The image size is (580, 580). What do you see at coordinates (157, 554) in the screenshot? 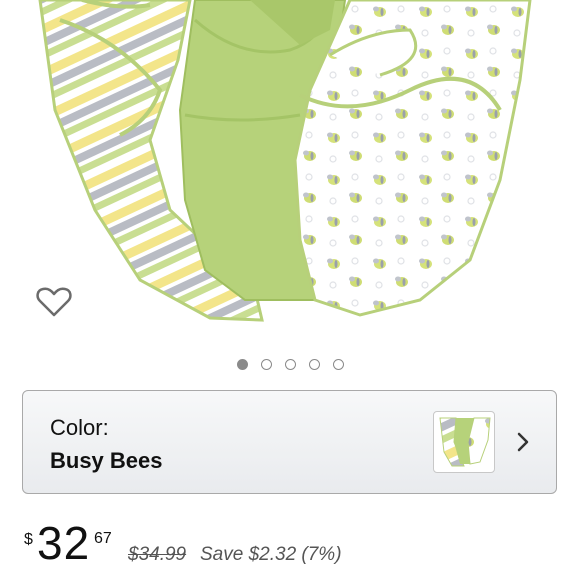
I see `list-price: $34.99` at bounding box center [157, 554].